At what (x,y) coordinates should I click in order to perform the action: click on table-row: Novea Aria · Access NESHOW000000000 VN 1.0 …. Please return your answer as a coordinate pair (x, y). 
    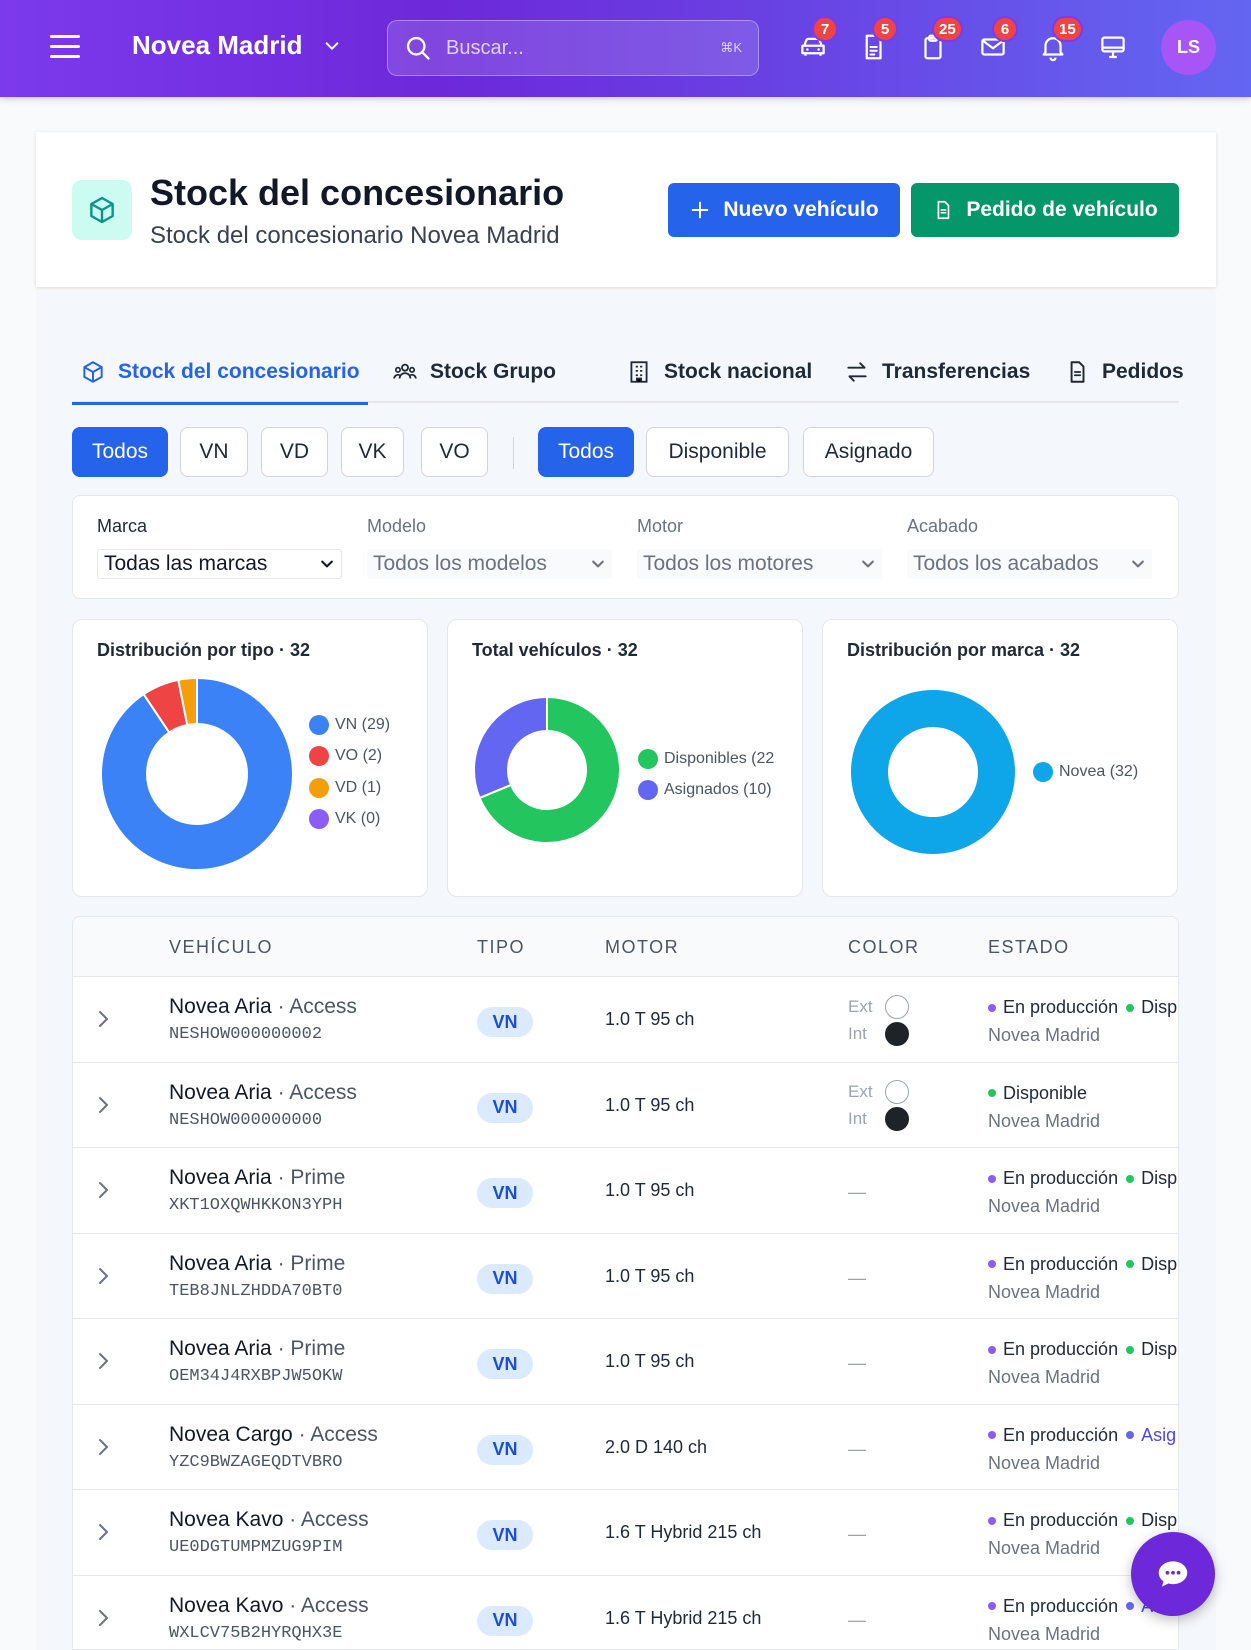
    Looking at the image, I should click on (625, 1105).